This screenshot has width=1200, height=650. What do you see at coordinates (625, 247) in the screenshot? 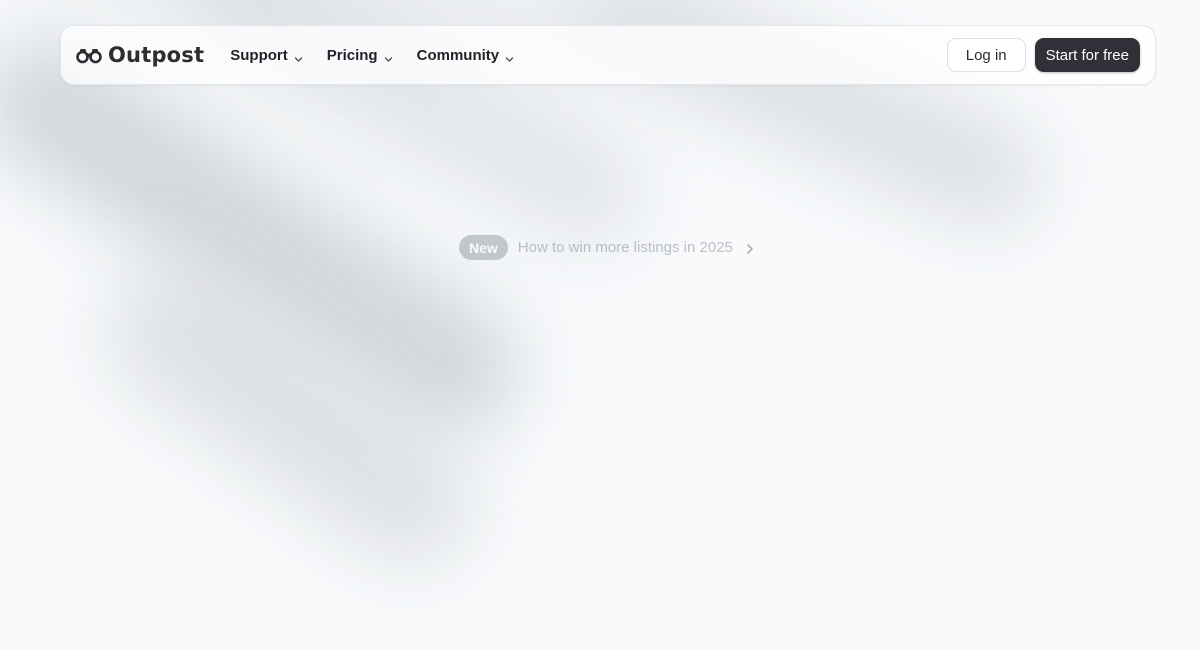
I see `announcement-text: How to win more listings in 2025` at bounding box center [625, 247].